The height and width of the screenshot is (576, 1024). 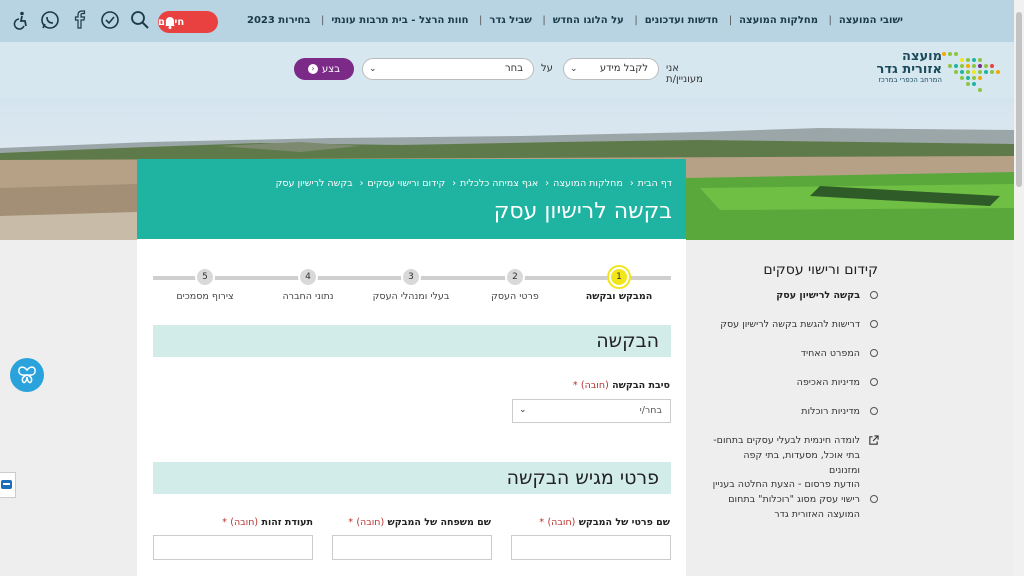 I want to click on accessibility-widget-button, so click(x=27, y=375).